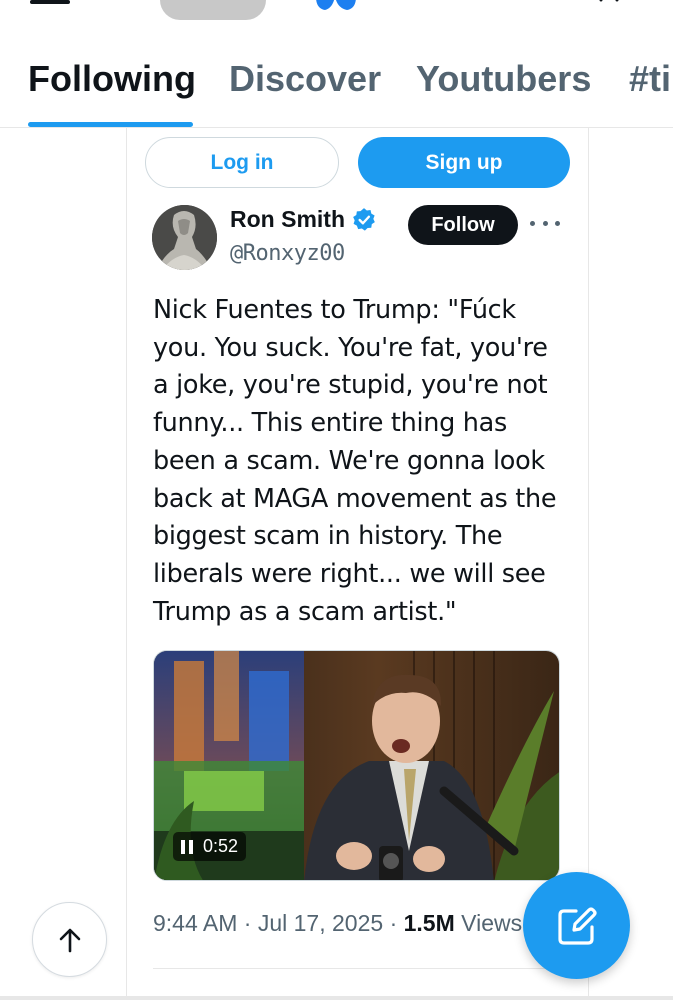 The width and height of the screenshot is (673, 1000). I want to click on profile-pill, so click(213, 10).